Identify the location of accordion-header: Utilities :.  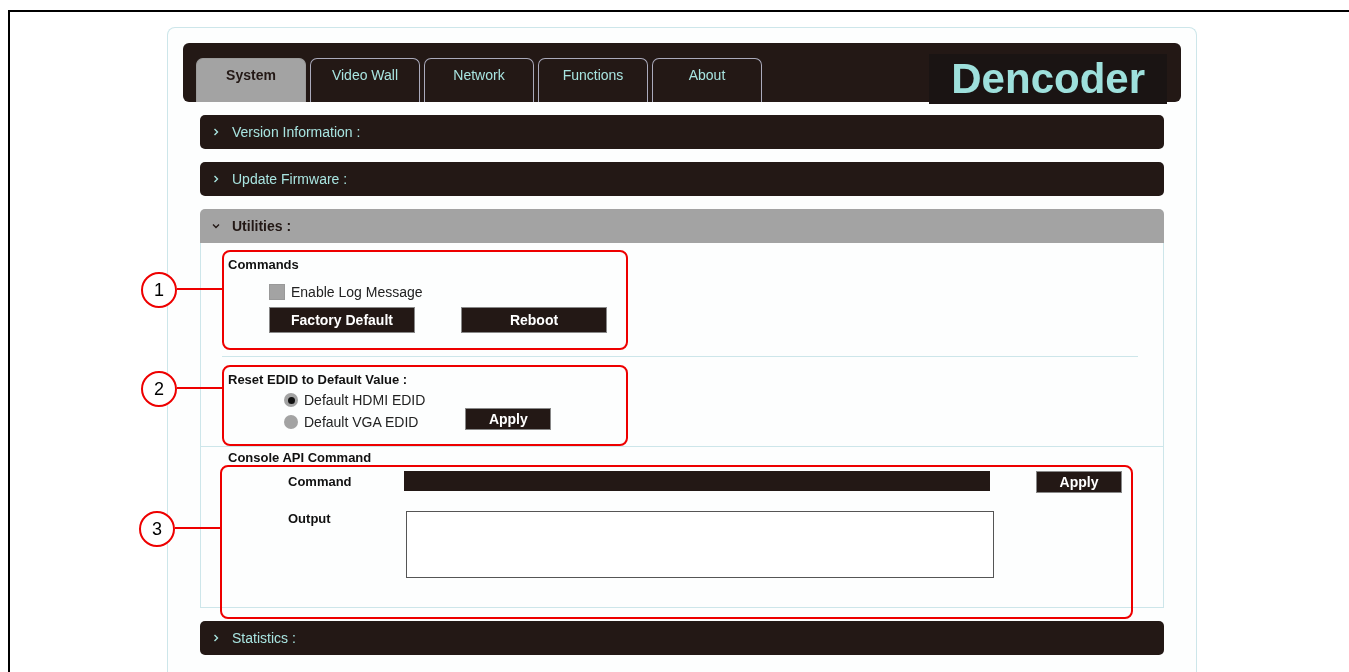
(682, 226).